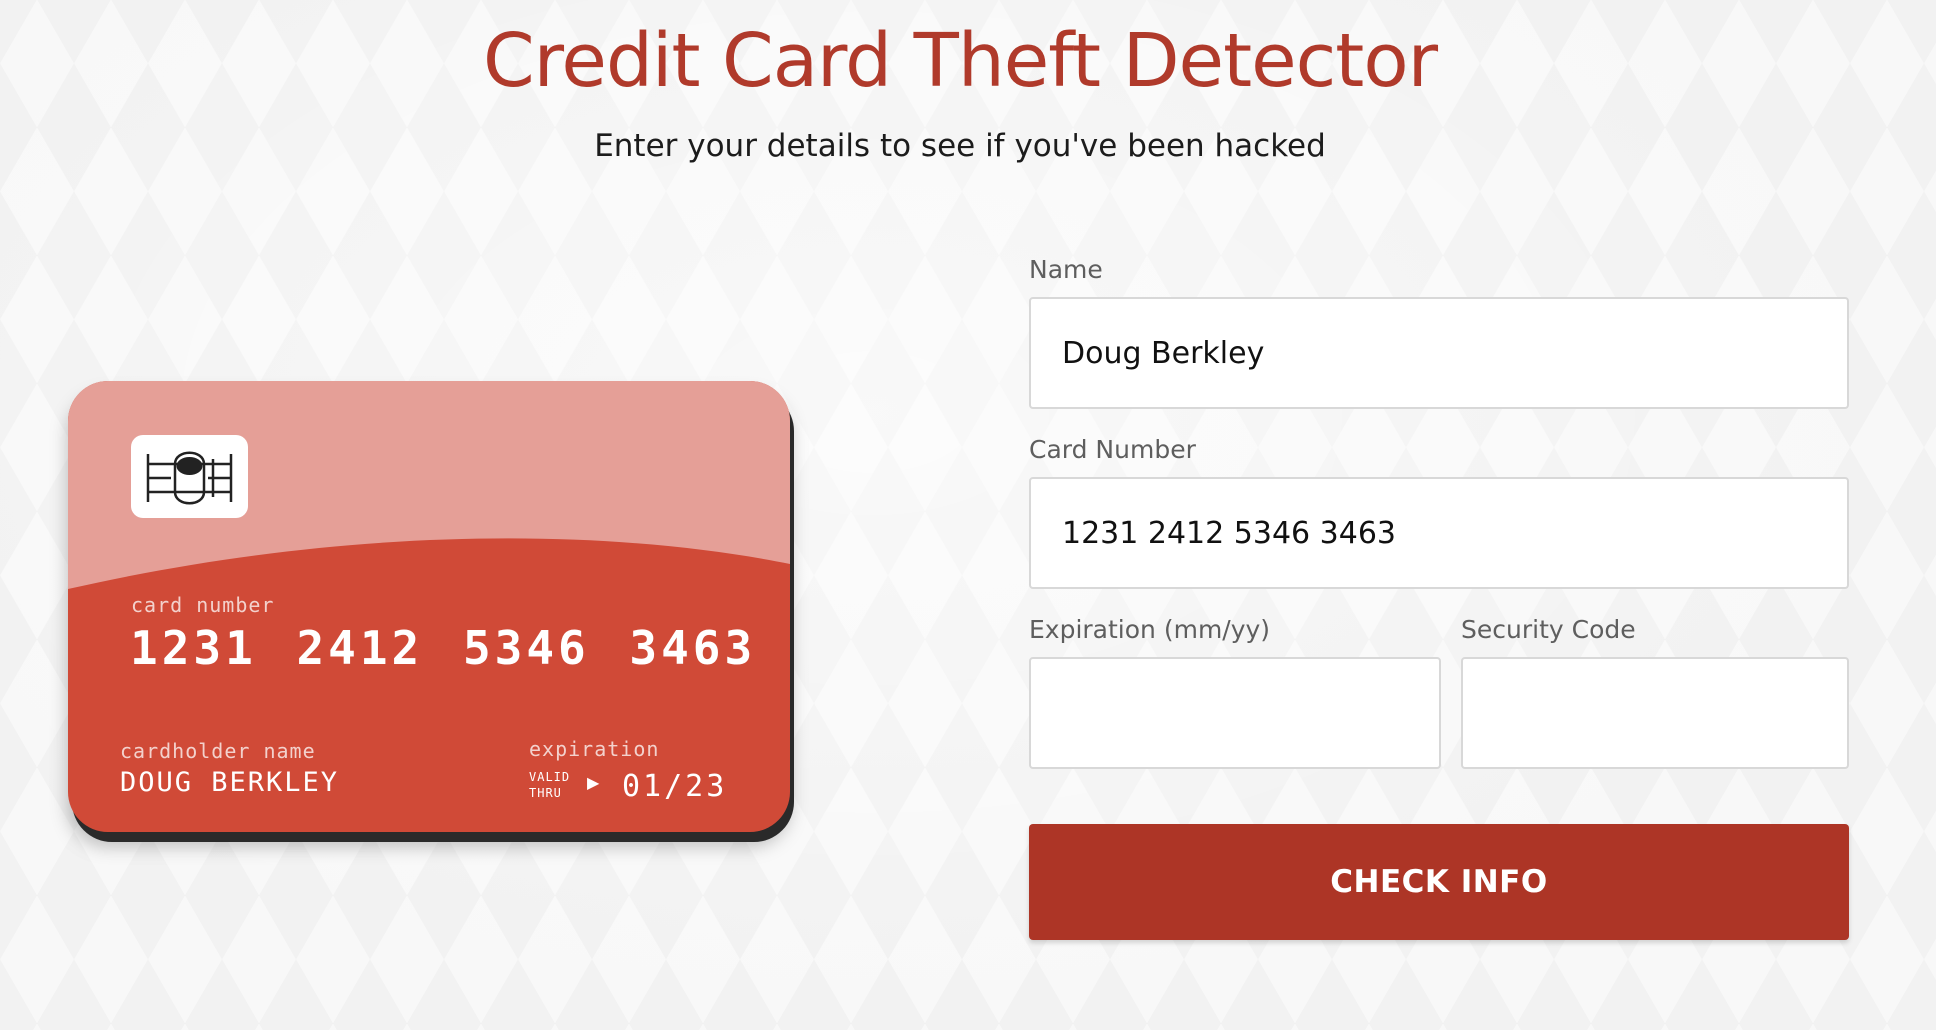 The height and width of the screenshot is (1030, 1936). I want to click on expiration-label: expiration, so click(594, 749).